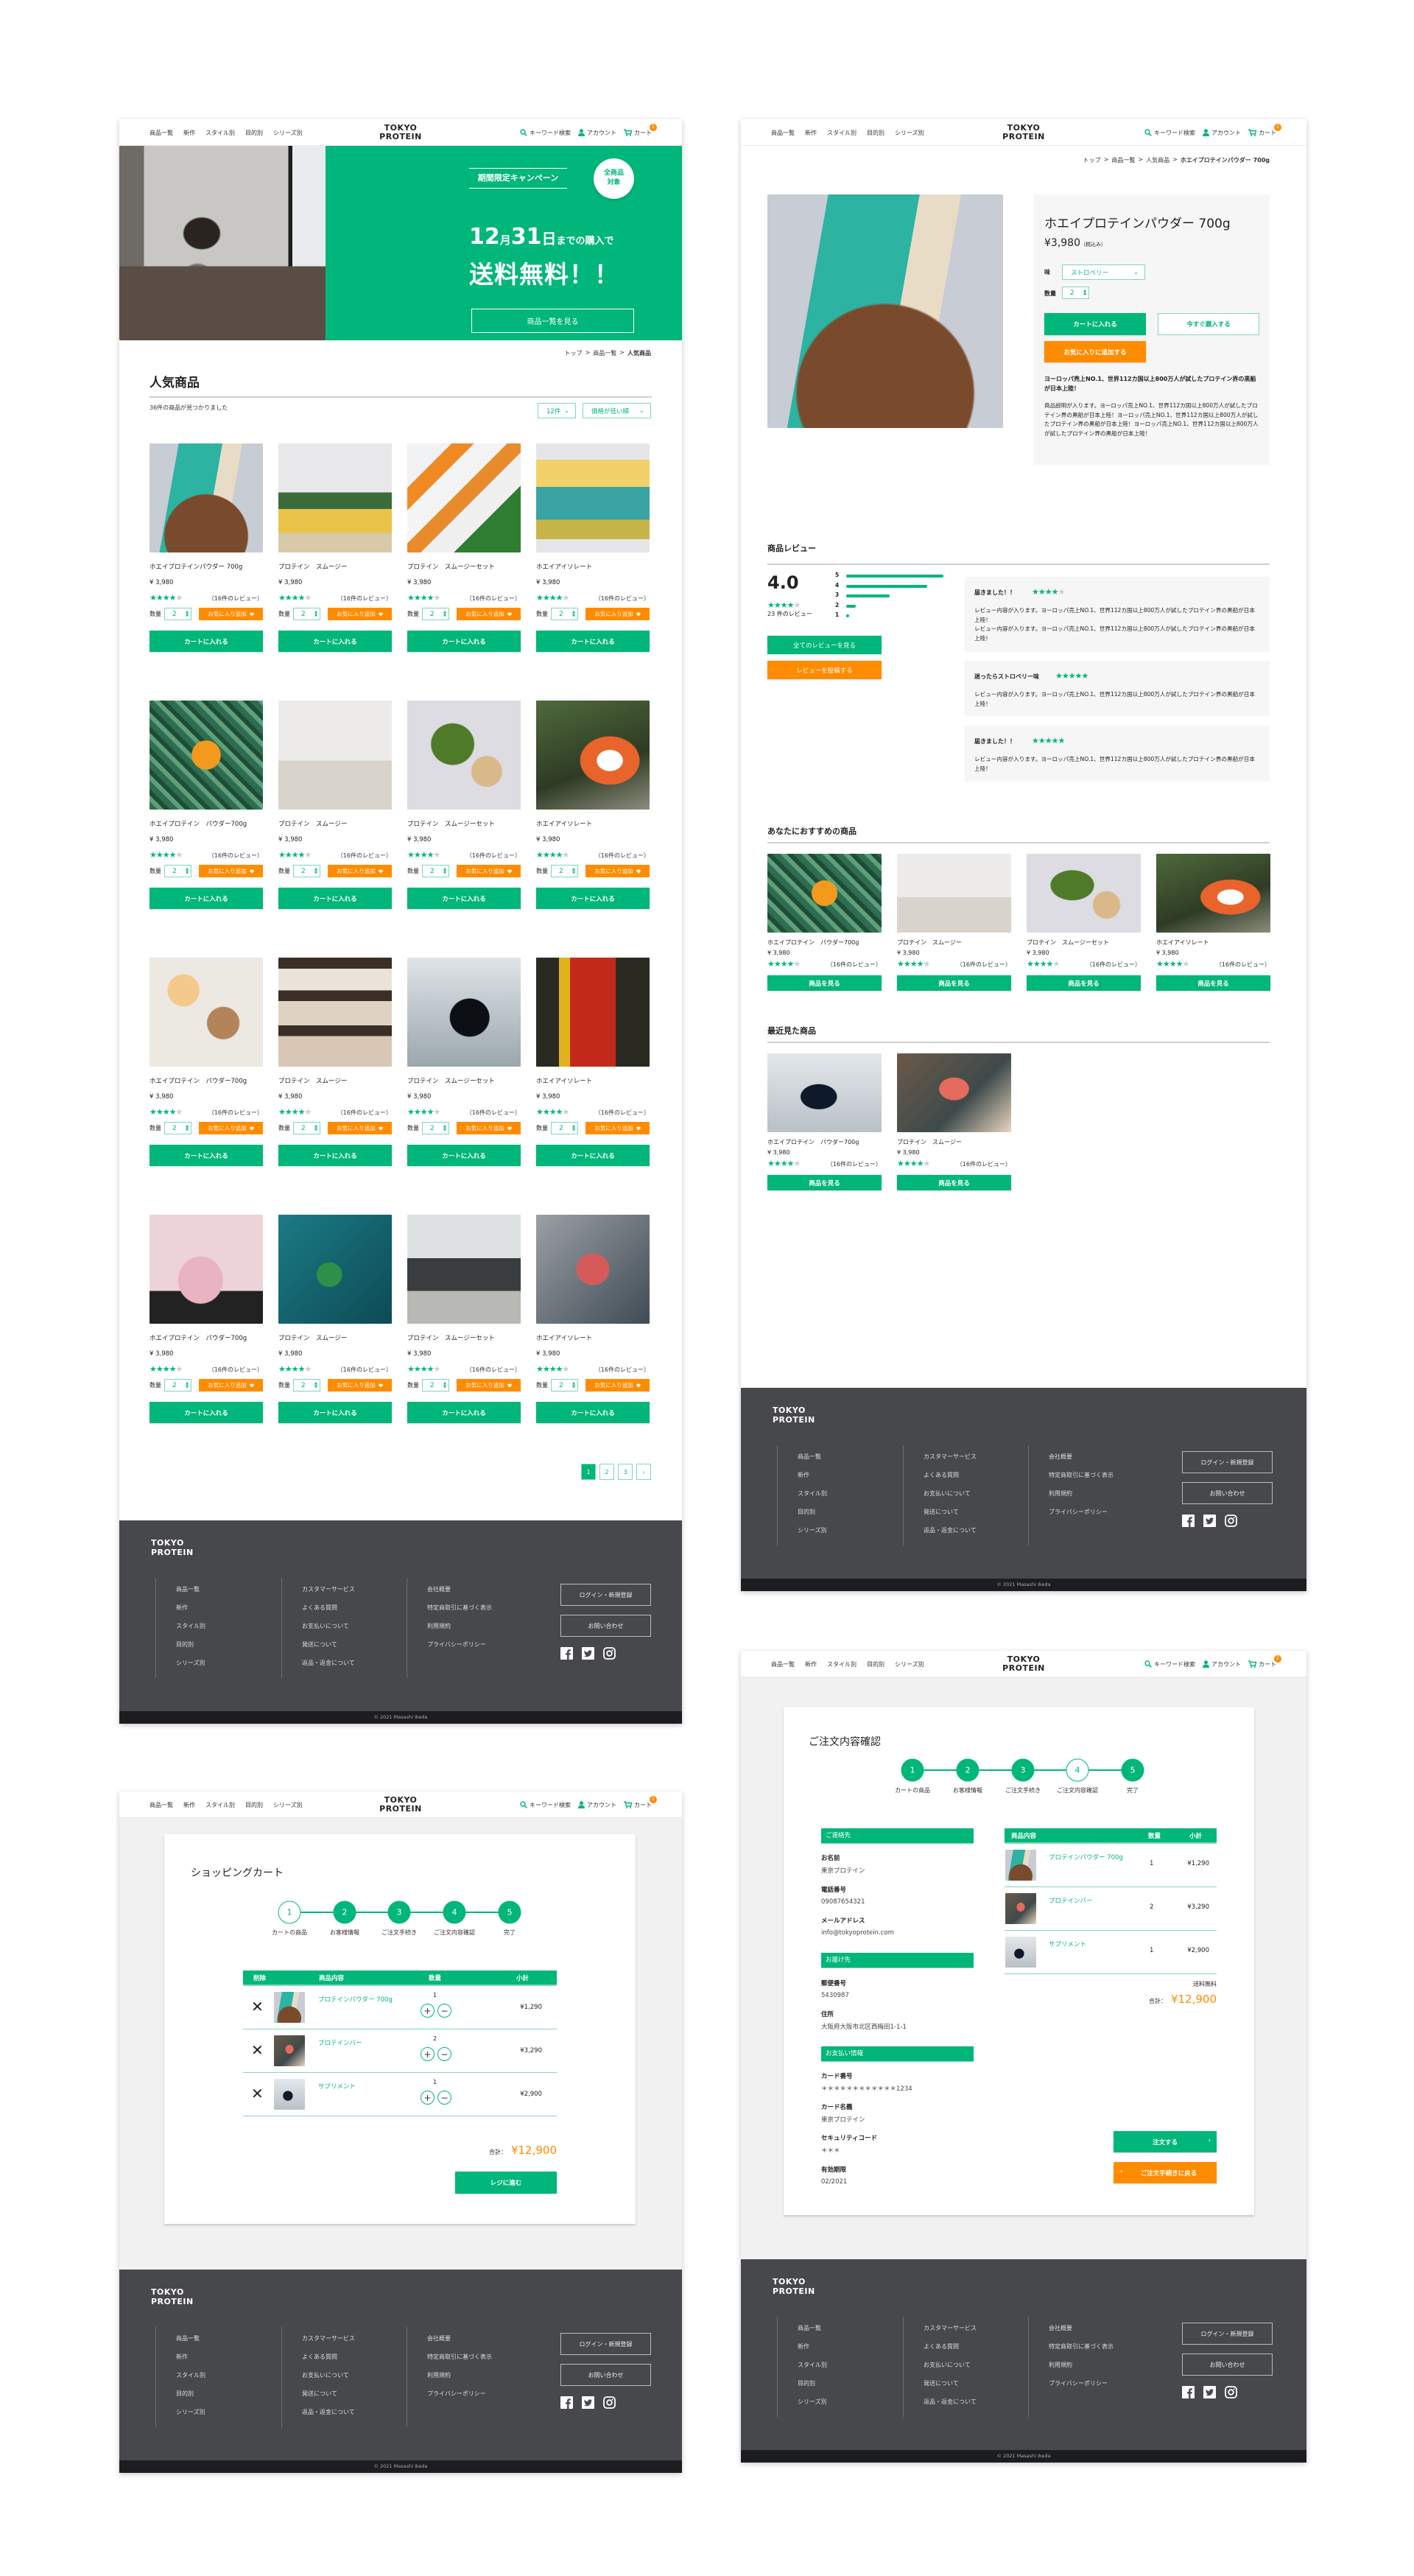  Describe the element at coordinates (257, 2050) in the screenshot. I see `remove-item-icon: ✕` at that location.